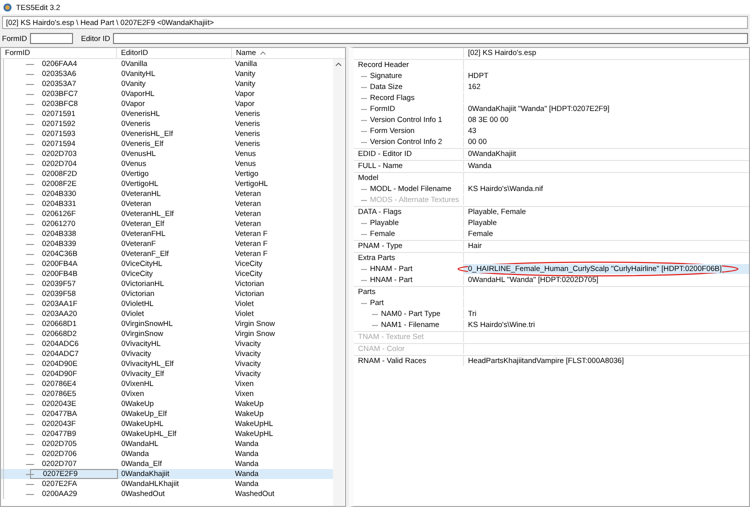 Image resolution: width=750 pixels, height=507 pixels. Describe the element at coordinates (338, 64) in the screenshot. I see `scroll-up-icon` at that location.